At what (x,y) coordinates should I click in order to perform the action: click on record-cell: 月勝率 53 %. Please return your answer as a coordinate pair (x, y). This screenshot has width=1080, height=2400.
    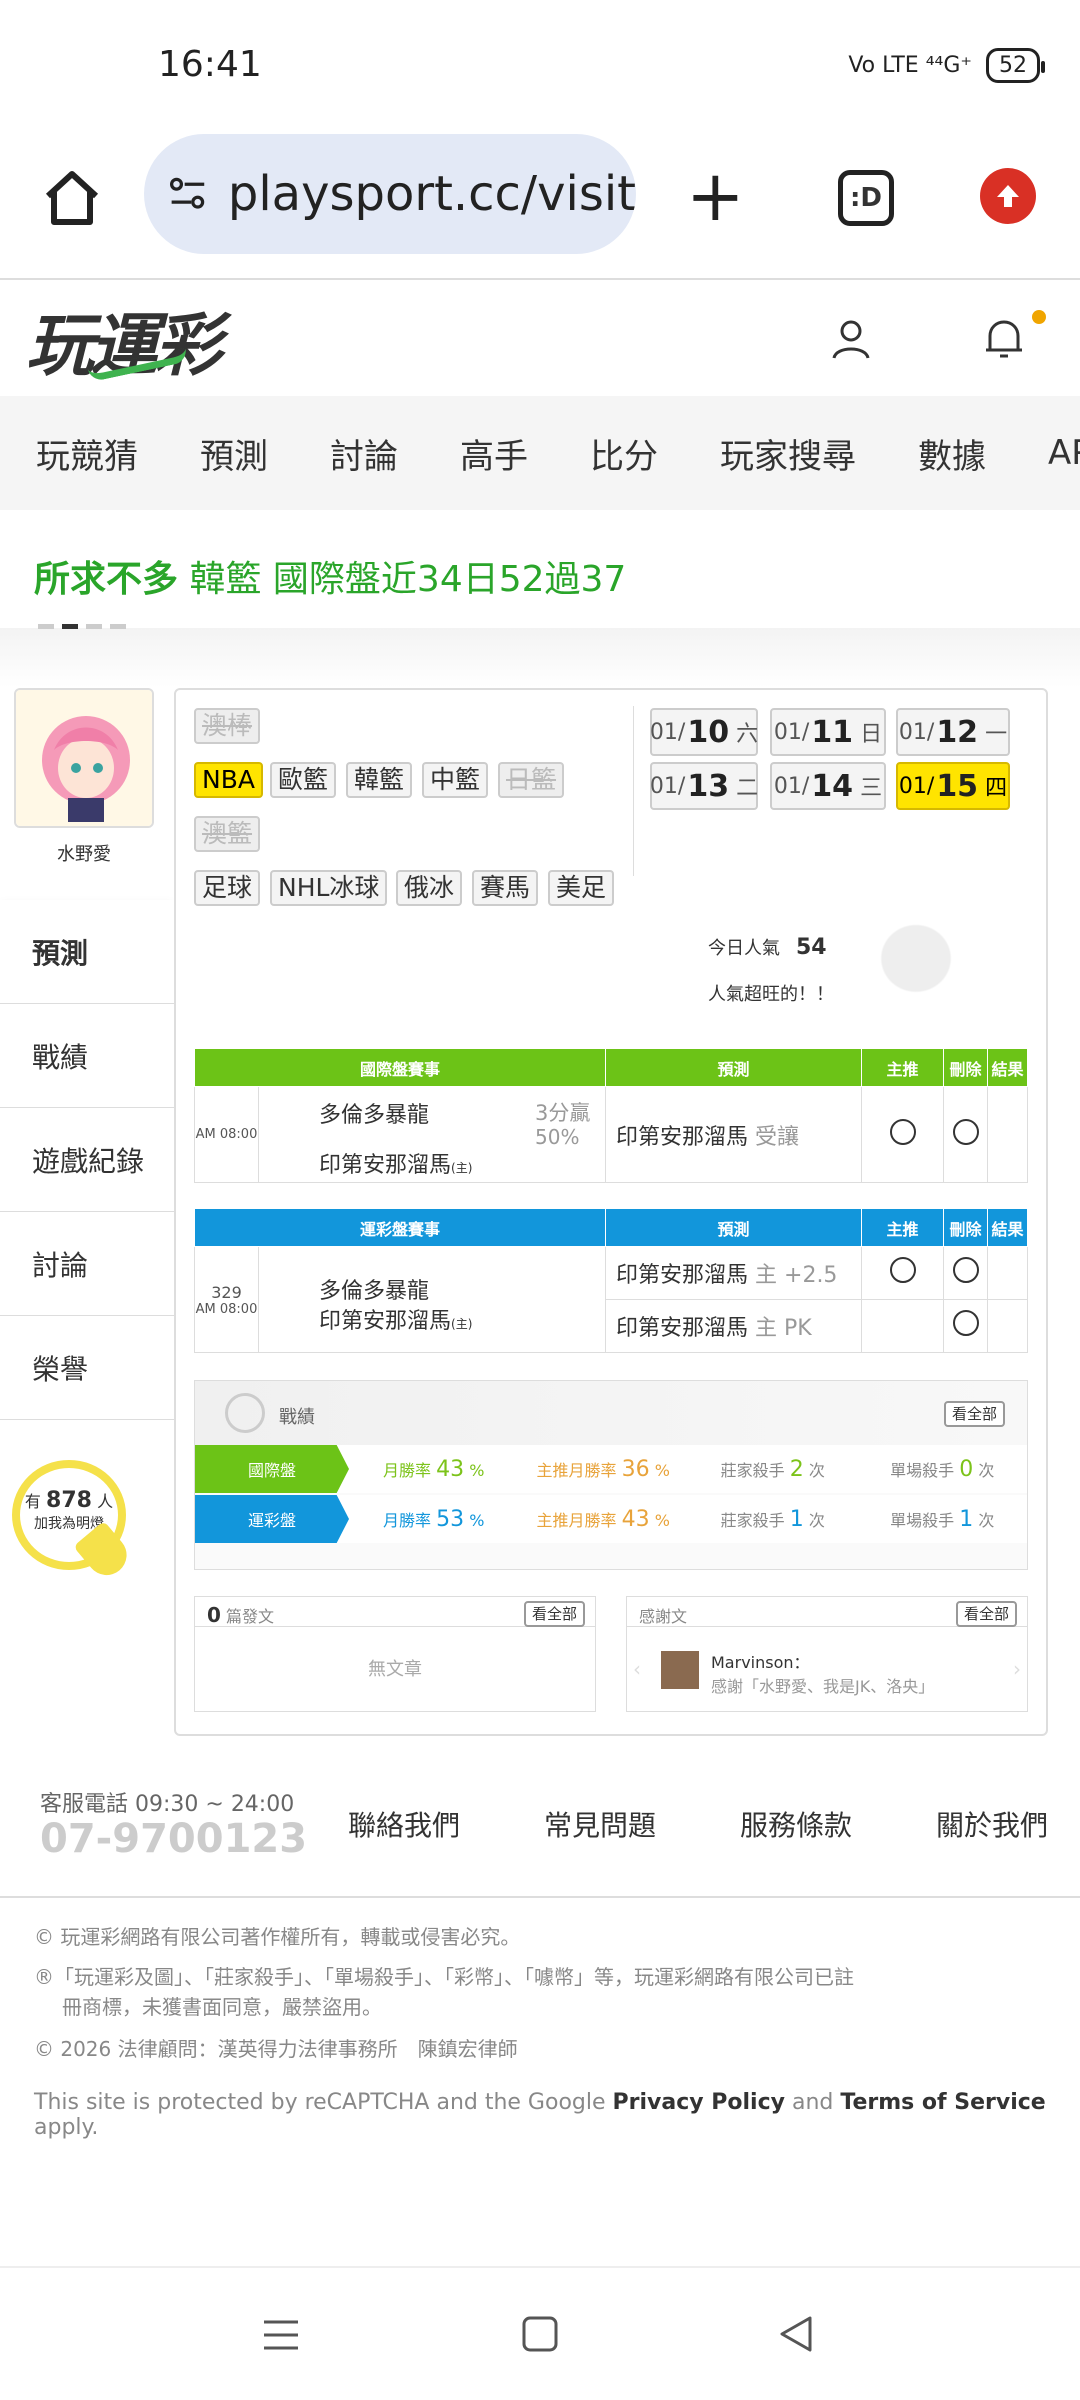
    Looking at the image, I should click on (434, 1519).